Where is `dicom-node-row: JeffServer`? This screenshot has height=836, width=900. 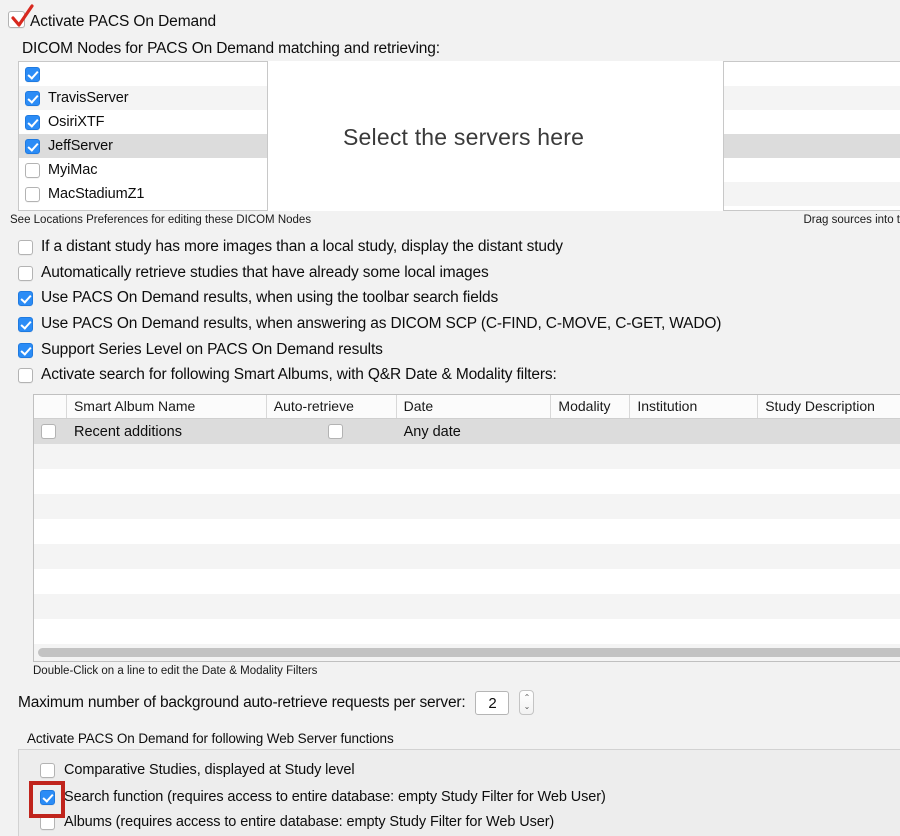
dicom-node-row: JeffServer is located at coordinates (143, 146).